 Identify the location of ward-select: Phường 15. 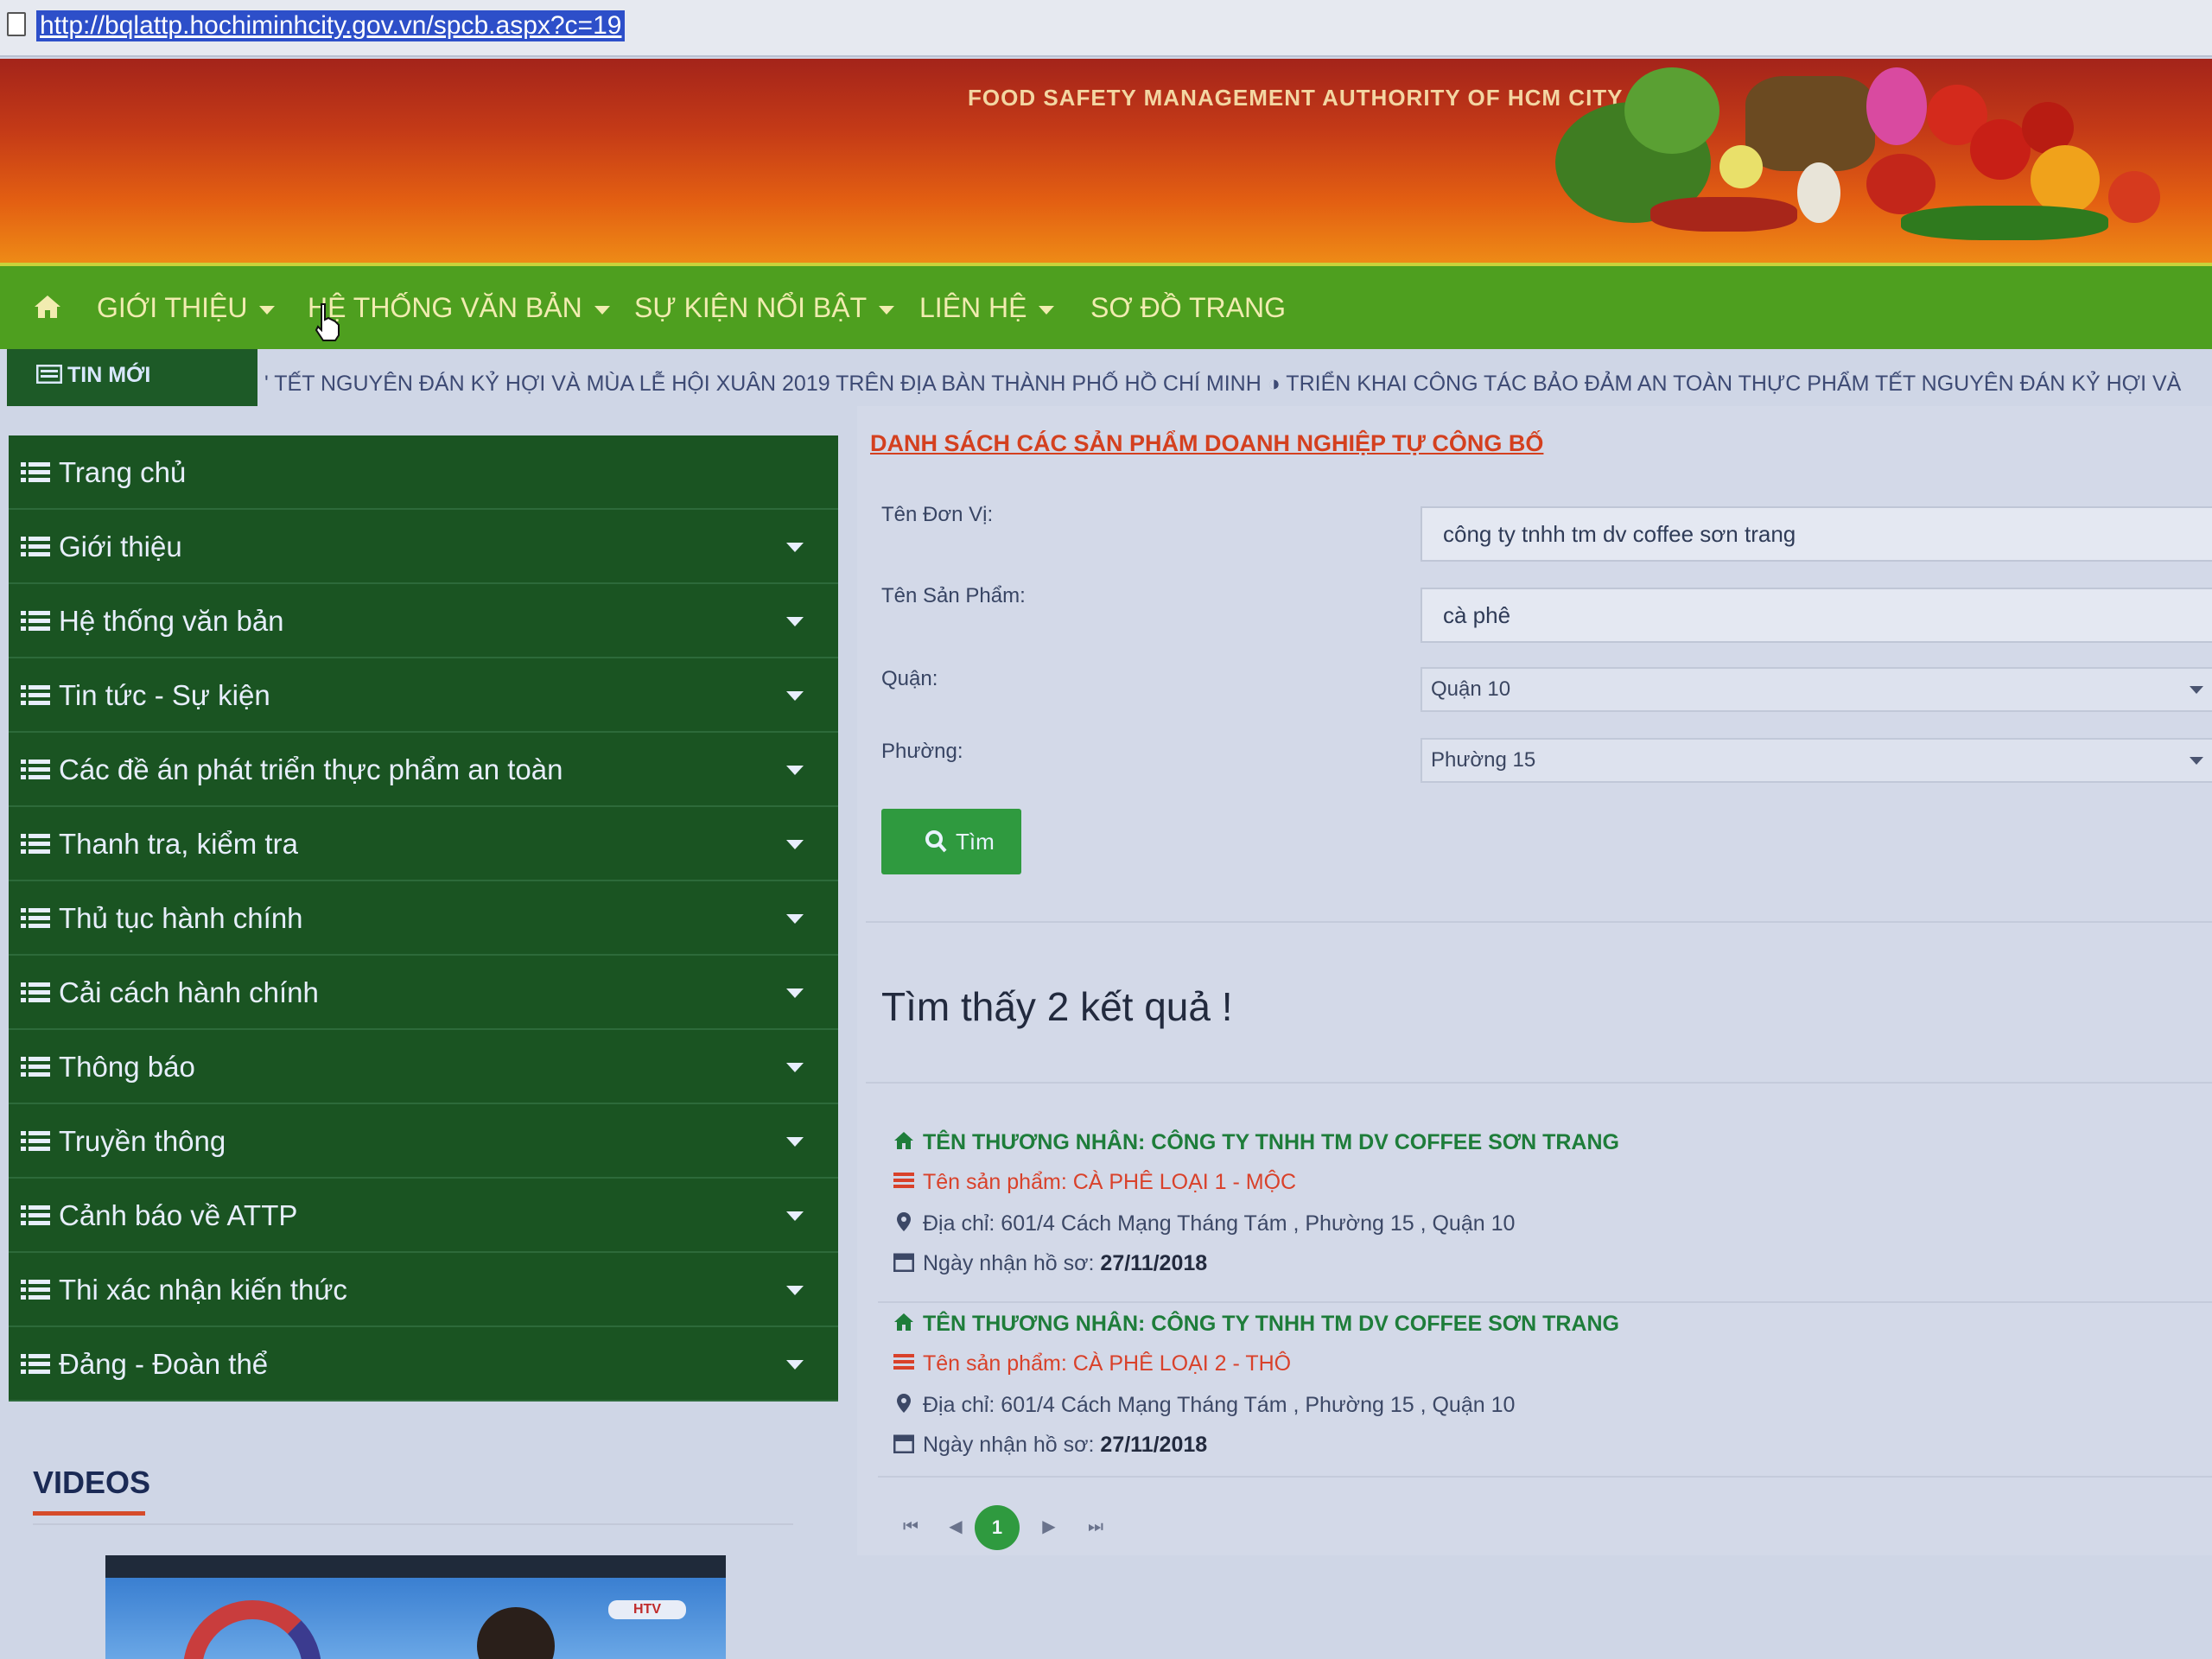
(1816, 760).